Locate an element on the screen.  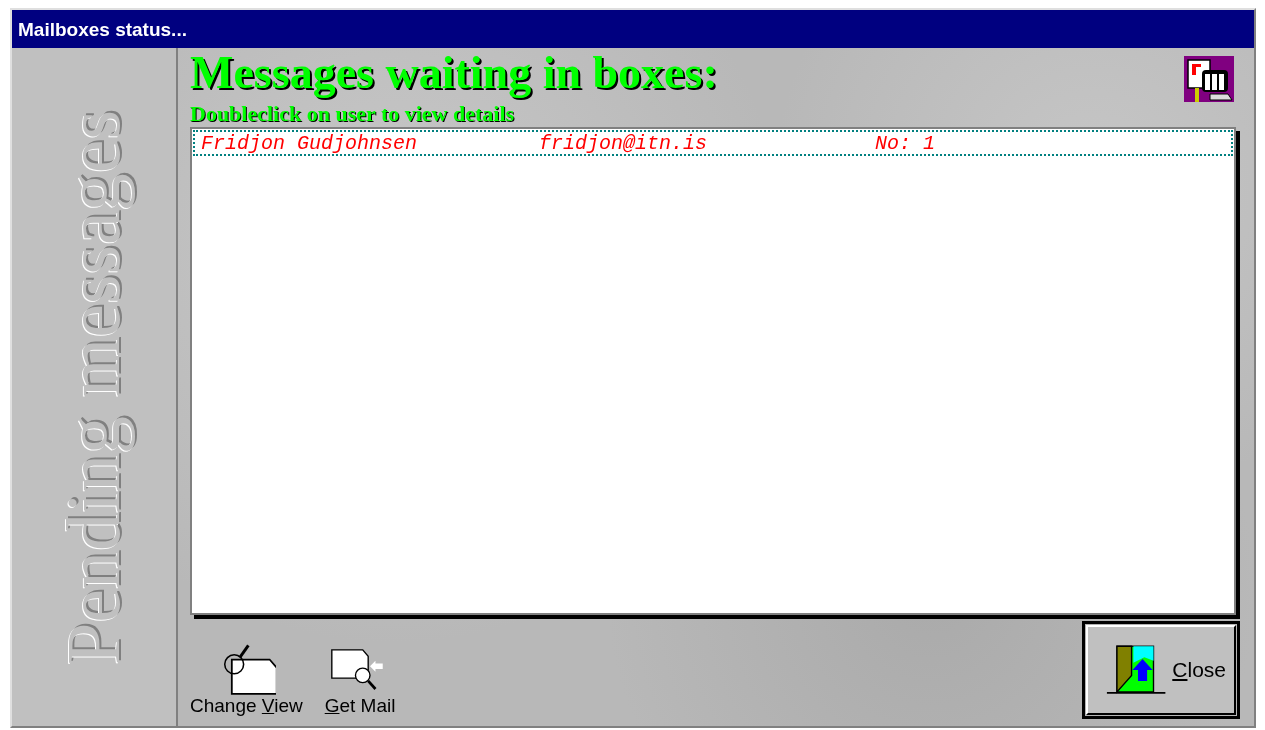
user-email: fridjon@itn.is is located at coordinates (624, 143).